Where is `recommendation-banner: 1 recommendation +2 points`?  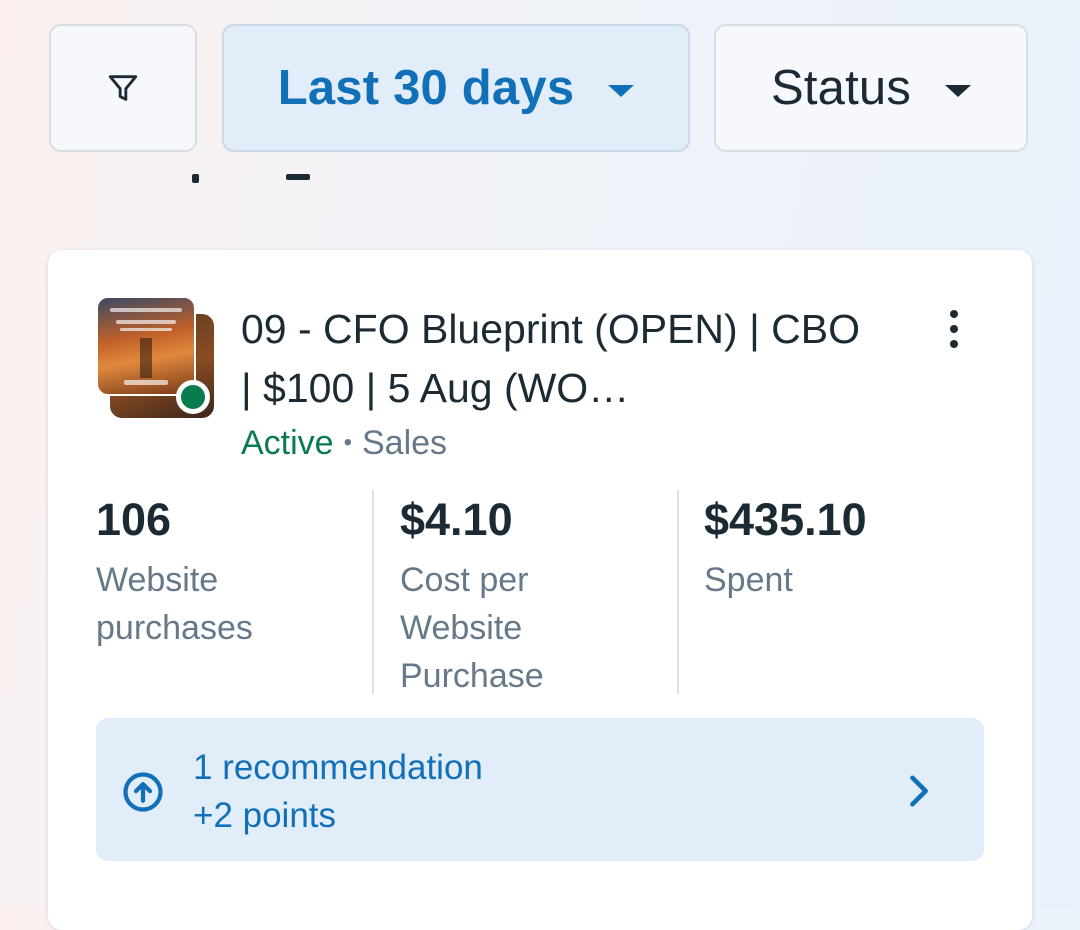 recommendation-banner: 1 recommendation +2 points is located at coordinates (540, 789).